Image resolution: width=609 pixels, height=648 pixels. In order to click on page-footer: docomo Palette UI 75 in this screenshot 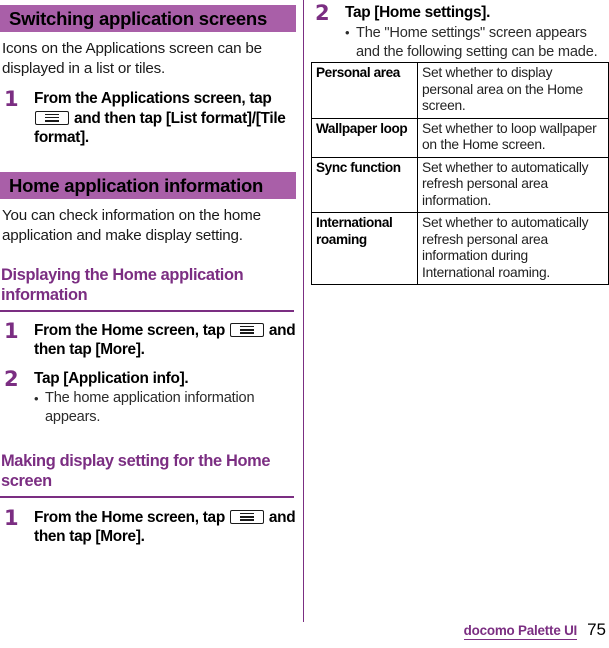, I will do `click(534, 630)`.